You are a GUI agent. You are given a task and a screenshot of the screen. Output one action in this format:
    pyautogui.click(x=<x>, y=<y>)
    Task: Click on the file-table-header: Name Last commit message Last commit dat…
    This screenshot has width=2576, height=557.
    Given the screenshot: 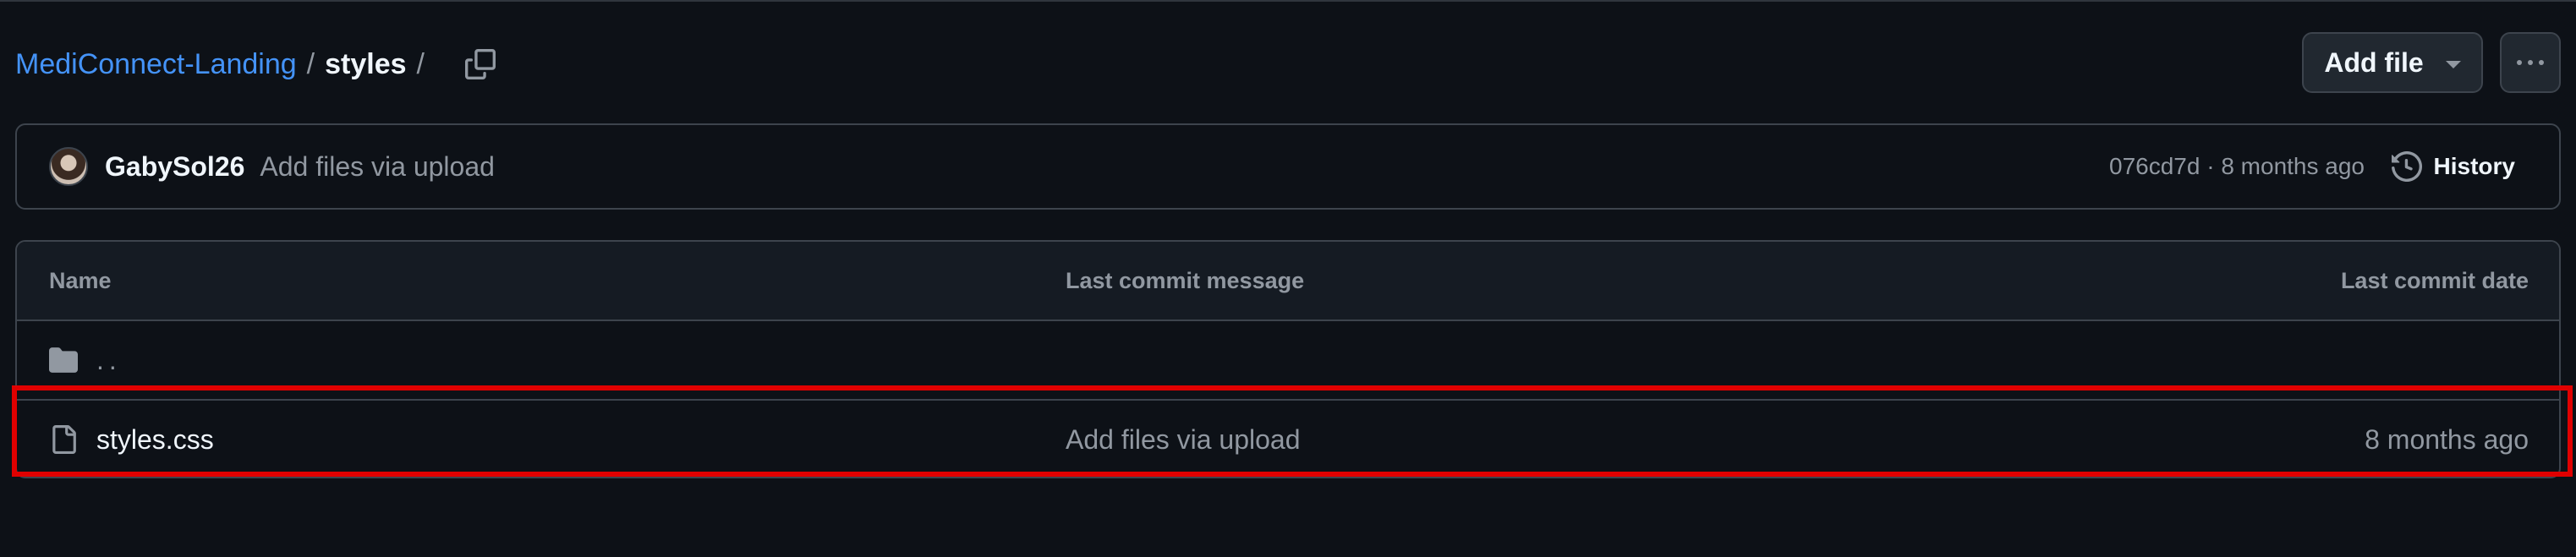 What is the action you would take?
    pyautogui.click(x=1288, y=281)
    